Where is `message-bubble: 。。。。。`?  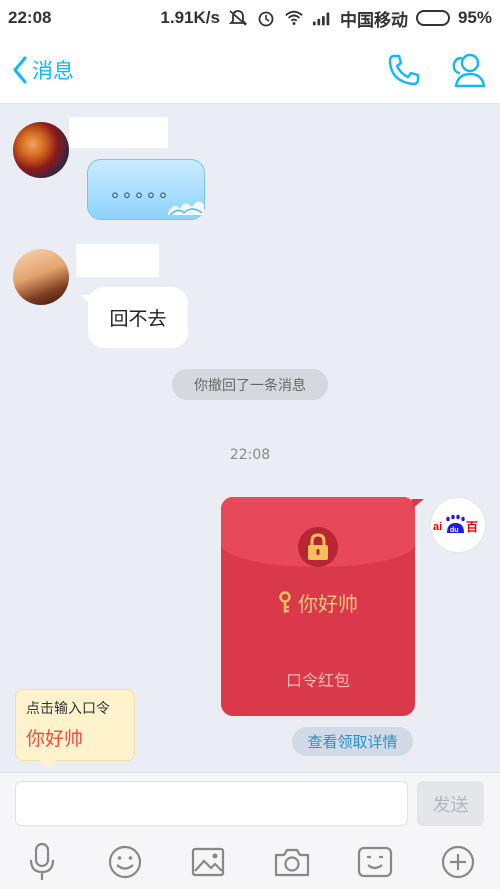 message-bubble: 。。。。。 is located at coordinates (146, 189).